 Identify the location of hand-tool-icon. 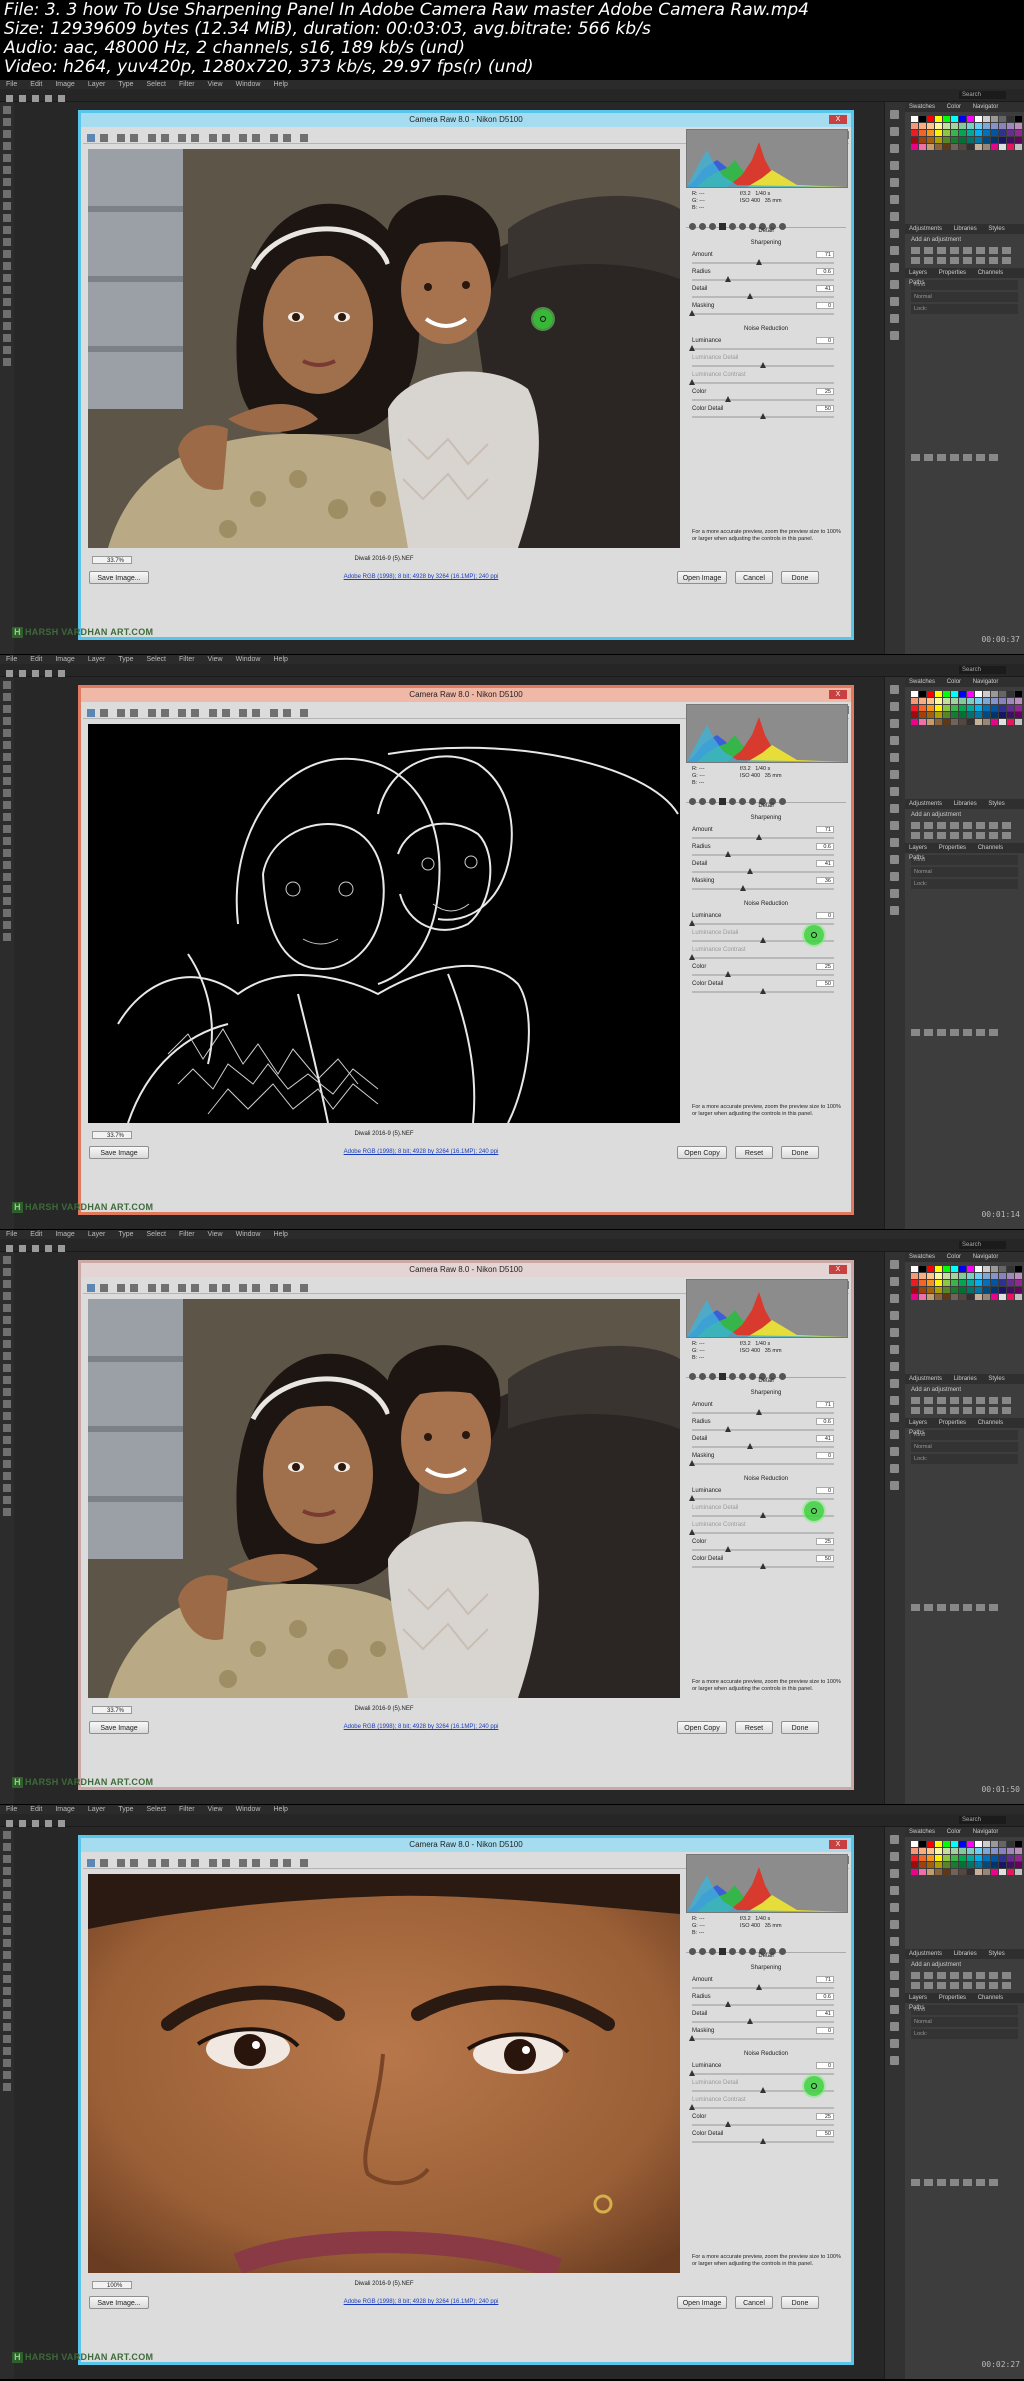
(104, 138).